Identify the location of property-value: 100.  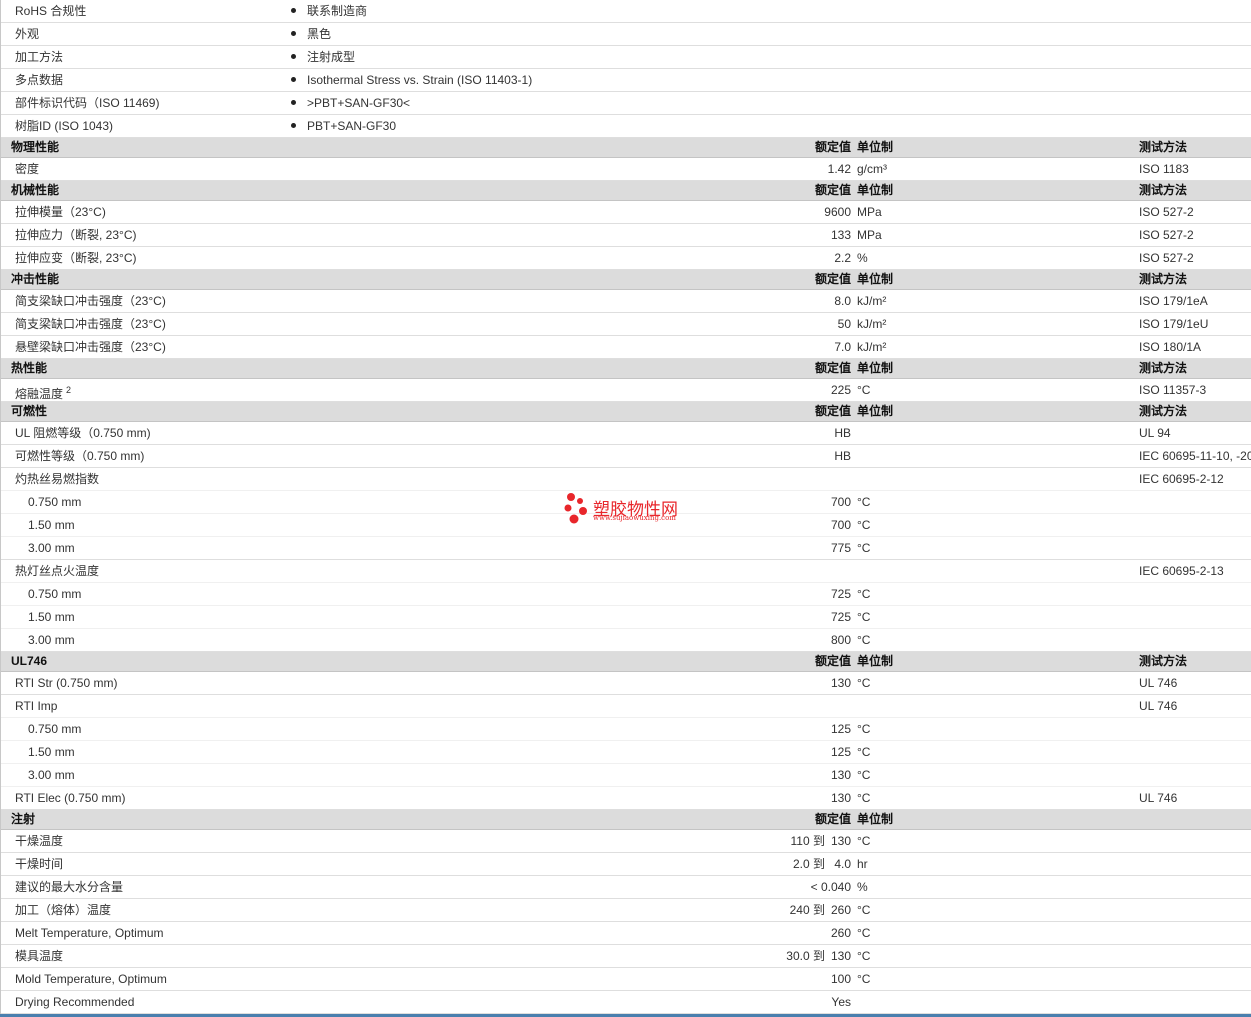
(840, 979).